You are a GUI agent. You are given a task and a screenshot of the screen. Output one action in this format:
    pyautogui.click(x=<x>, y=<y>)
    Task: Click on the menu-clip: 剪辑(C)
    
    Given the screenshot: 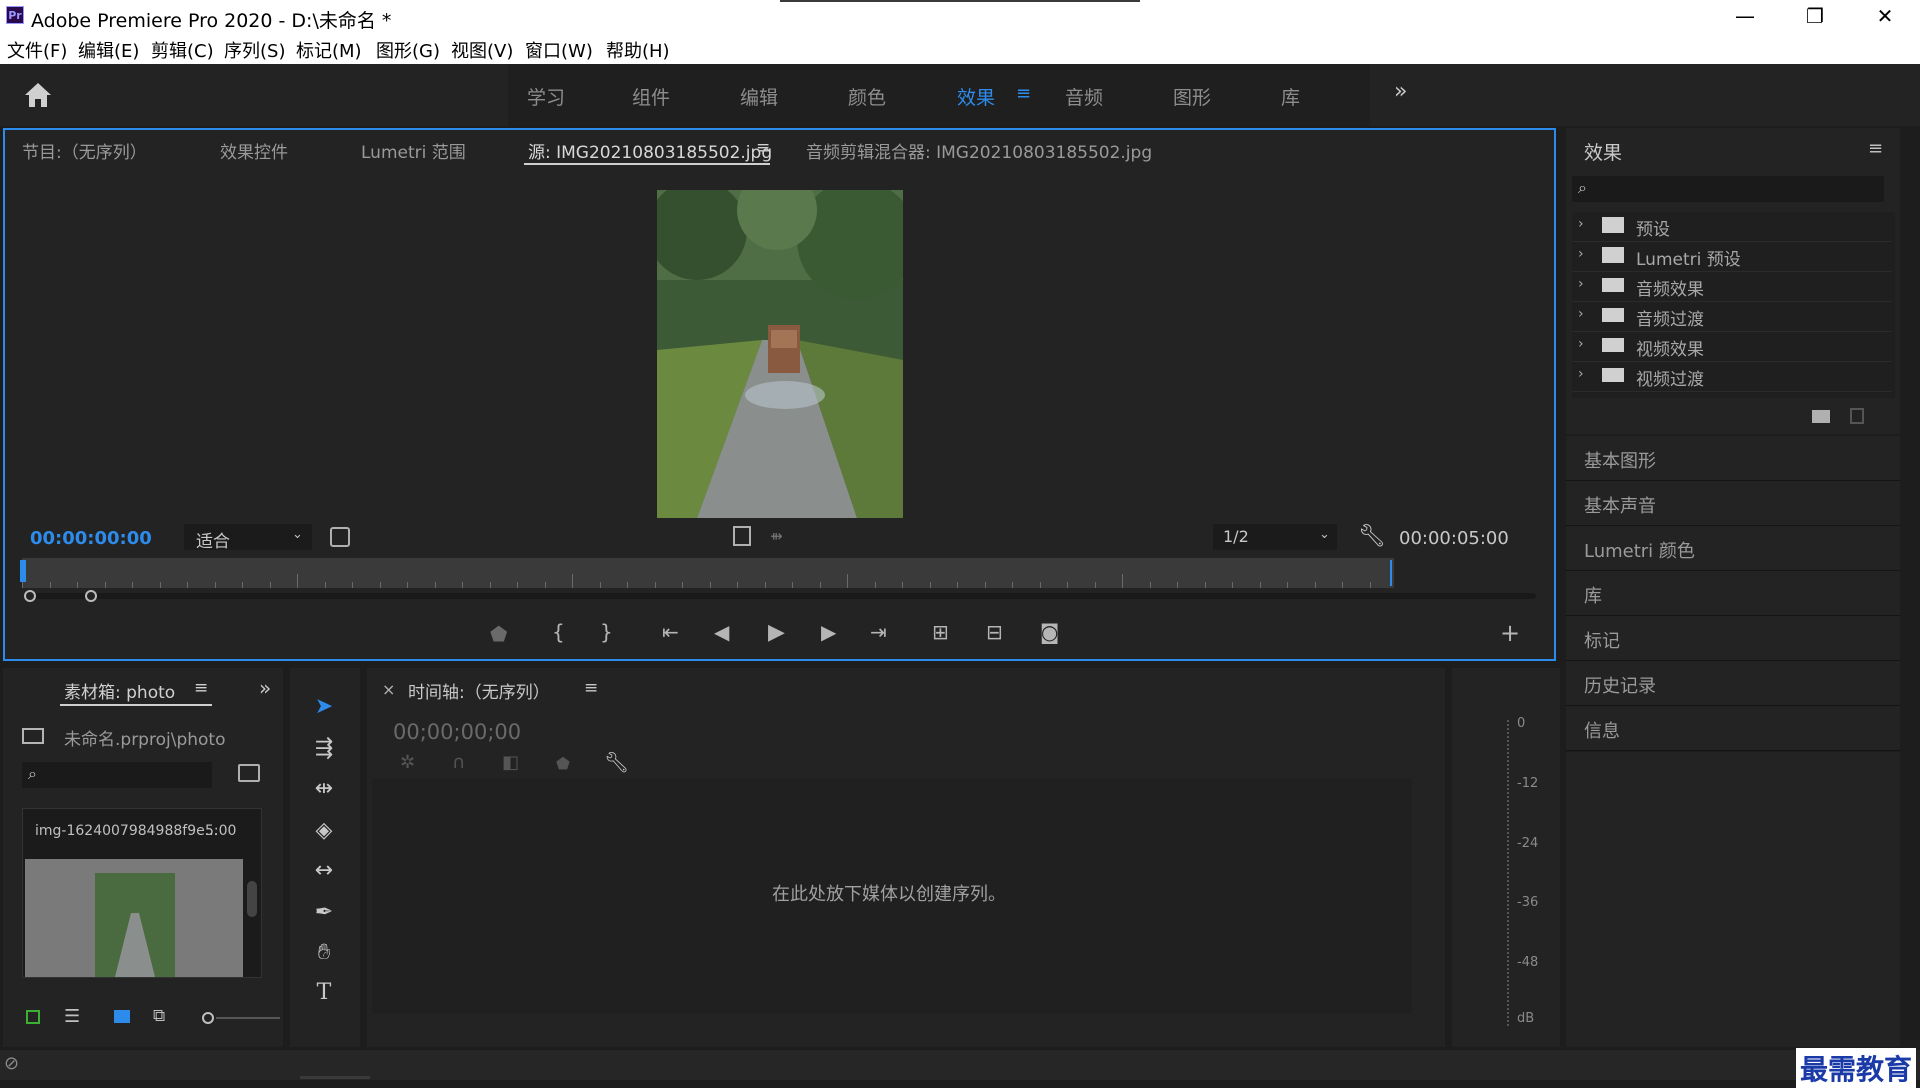 What is the action you would take?
    pyautogui.click(x=182, y=50)
    